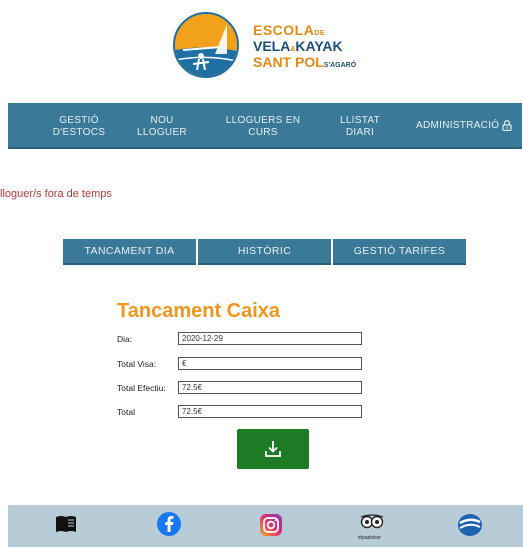  I want to click on nav-item-llistat-diari: LLISTAT DIARI, so click(360, 126).